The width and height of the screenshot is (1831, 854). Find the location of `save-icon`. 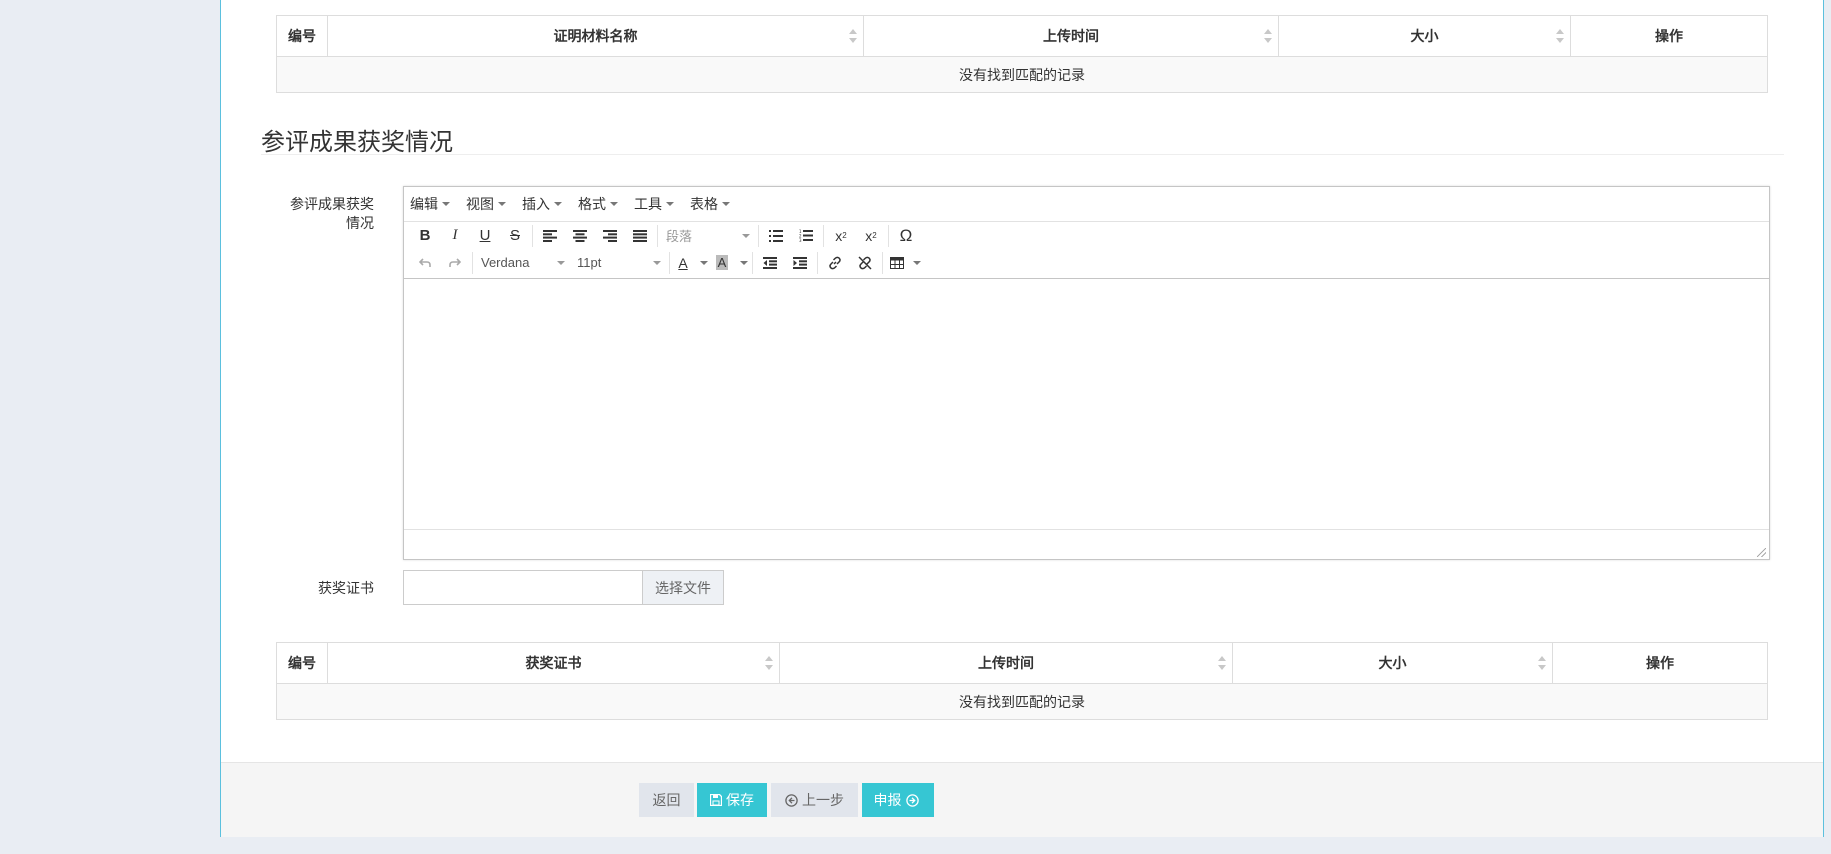

save-icon is located at coordinates (716, 800).